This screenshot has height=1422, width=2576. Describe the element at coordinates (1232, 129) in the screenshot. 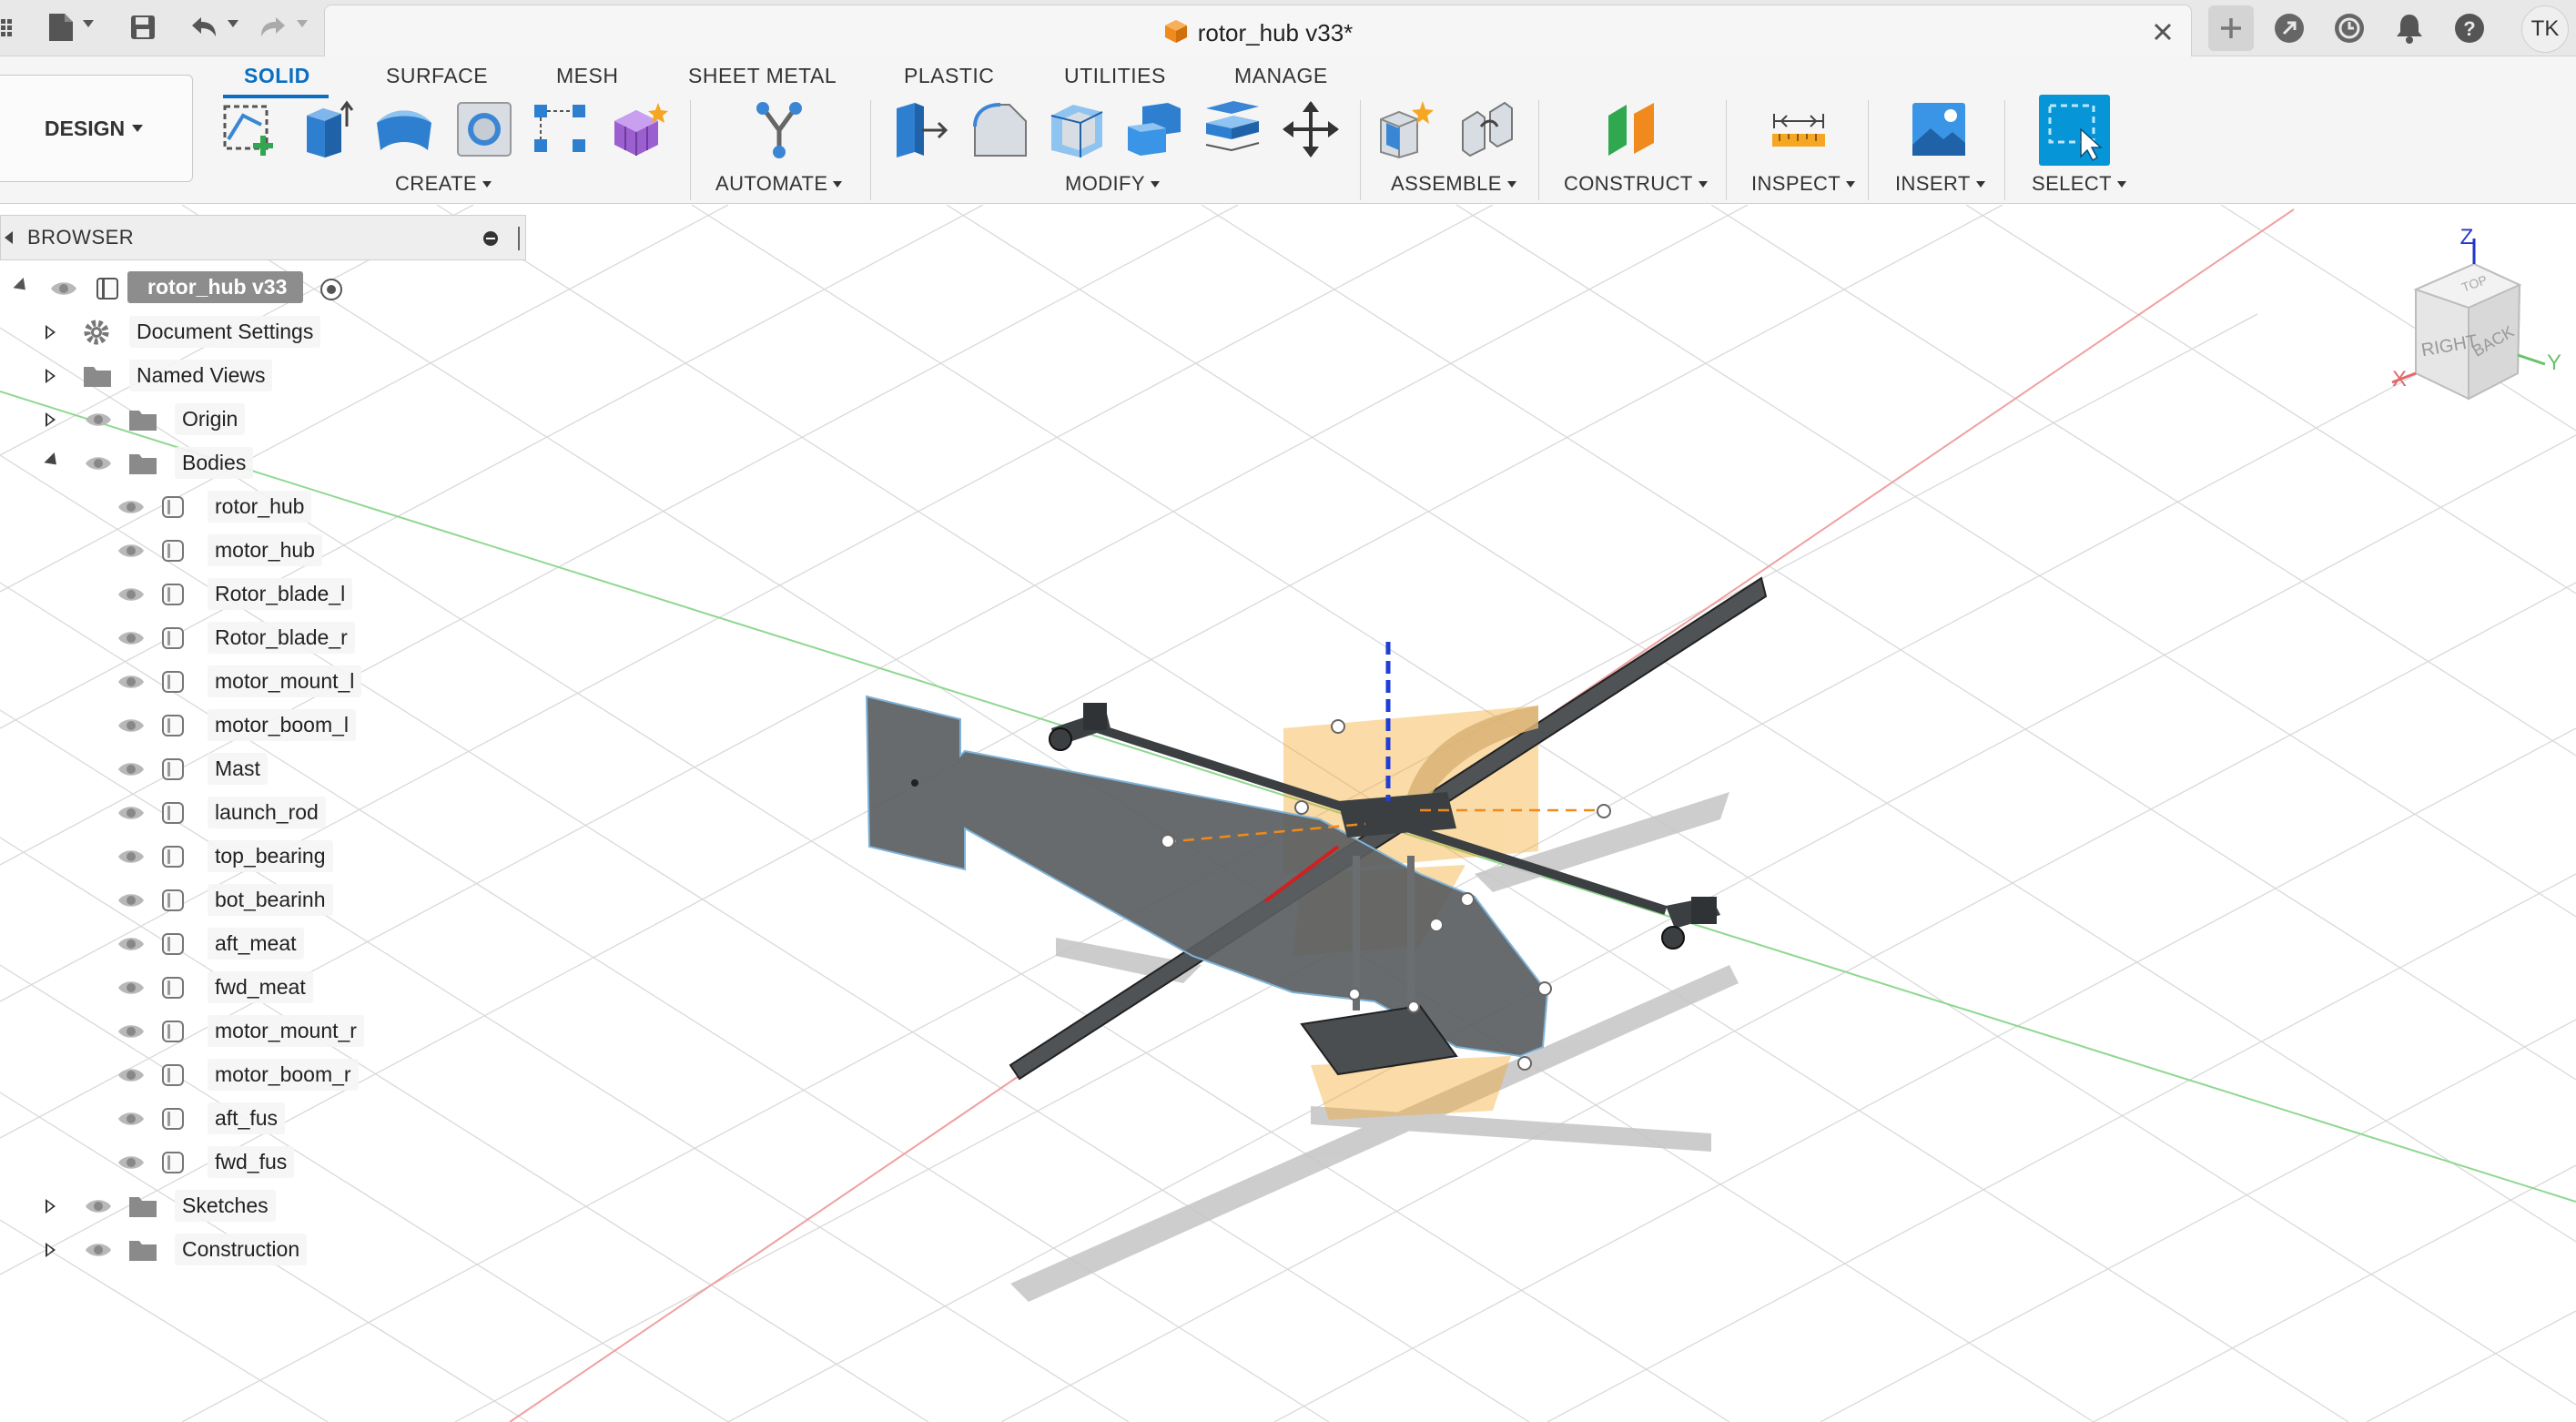

I see `offset-faces-icon` at that location.